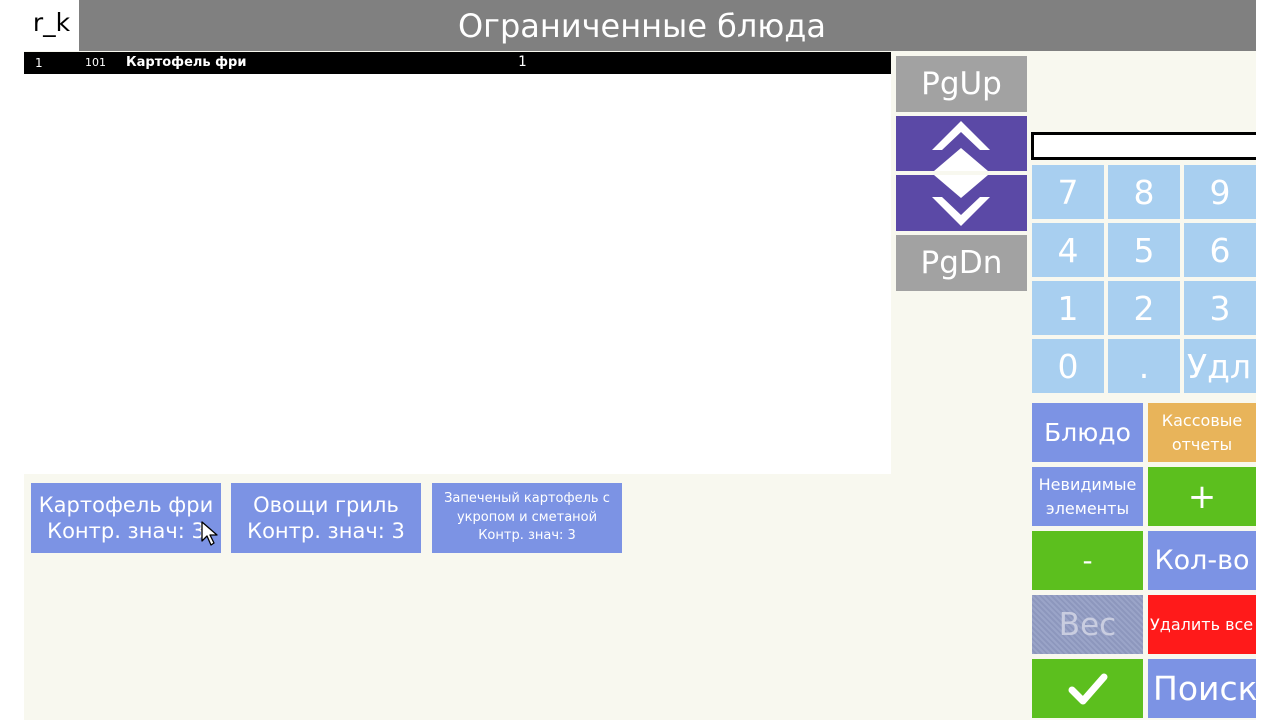  I want to click on delete-all-button: Удалить все, so click(1202, 624).